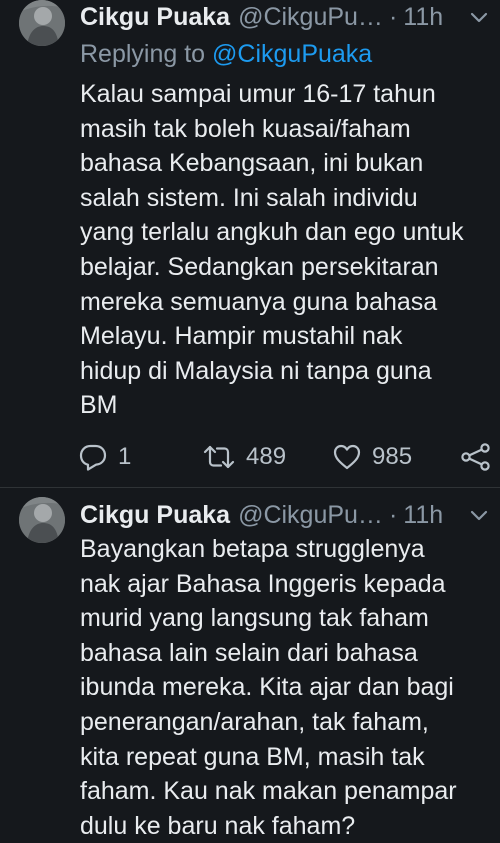  I want to click on share-button, so click(476, 457).